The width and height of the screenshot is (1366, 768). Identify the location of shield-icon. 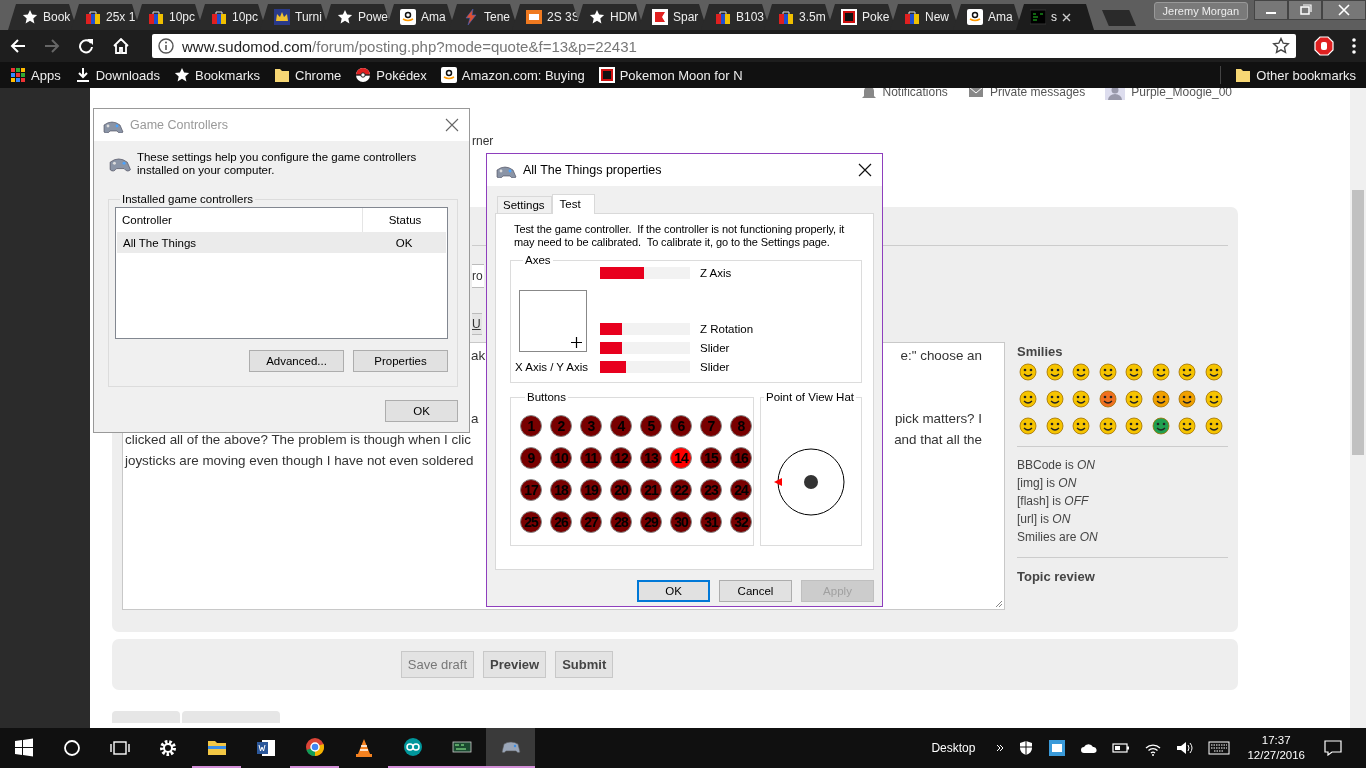
(1026, 748).